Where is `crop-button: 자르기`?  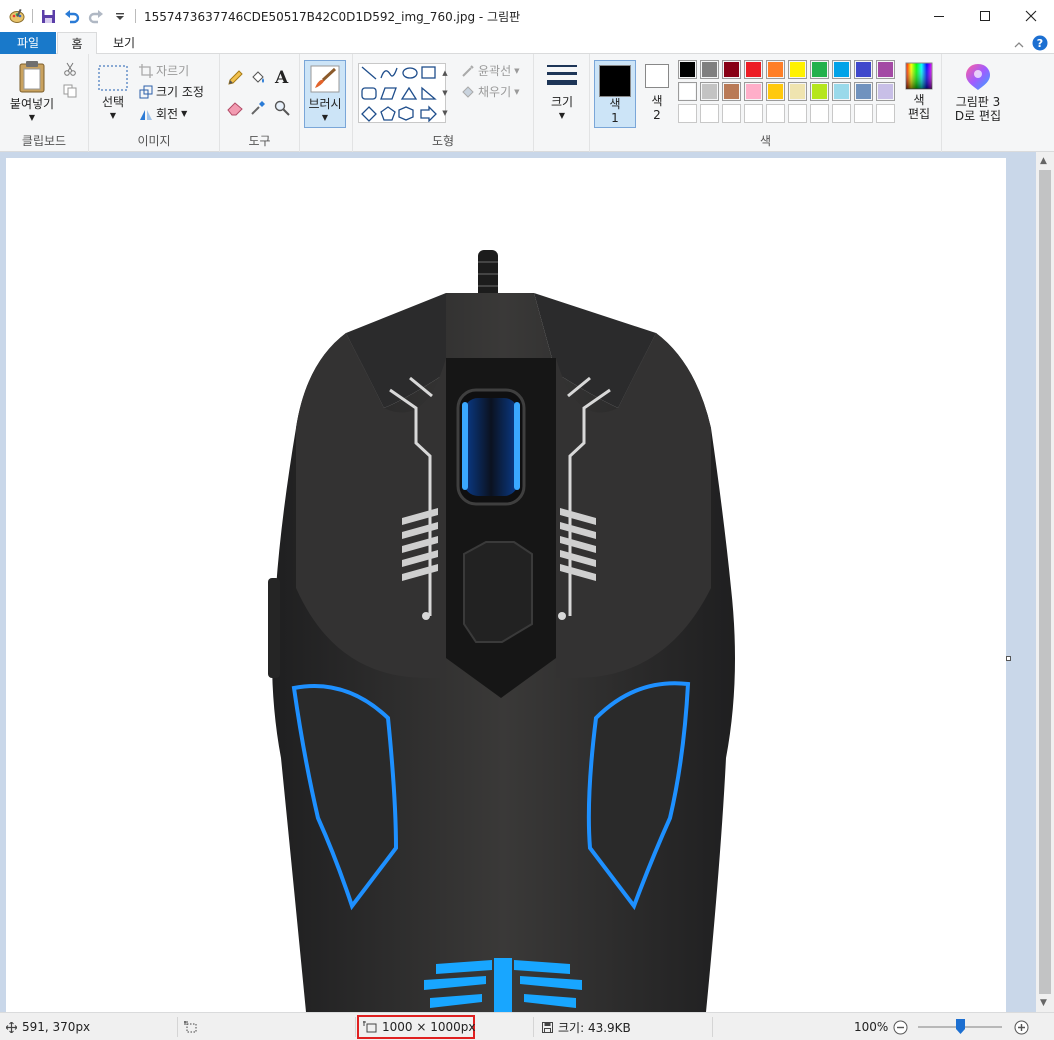
crop-button: 자르기 is located at coordinates (164, 70).